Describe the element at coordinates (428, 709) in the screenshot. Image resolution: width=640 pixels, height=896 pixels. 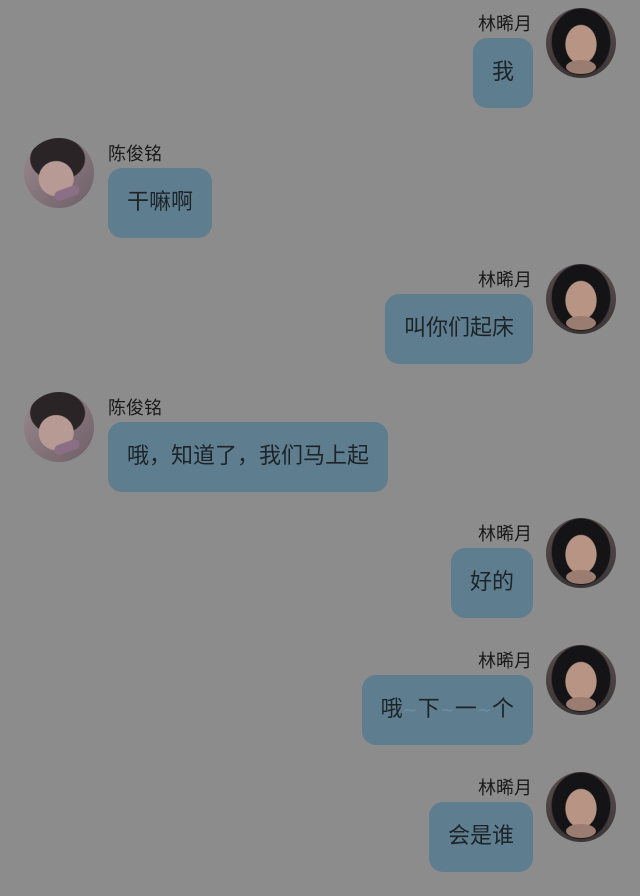
I see `message-text: 下` at that location.